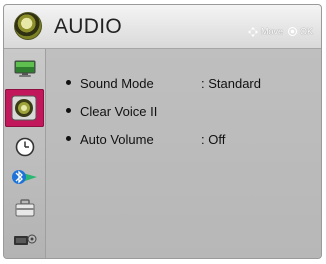  I want to click on picture-icon, so click(25, 68).